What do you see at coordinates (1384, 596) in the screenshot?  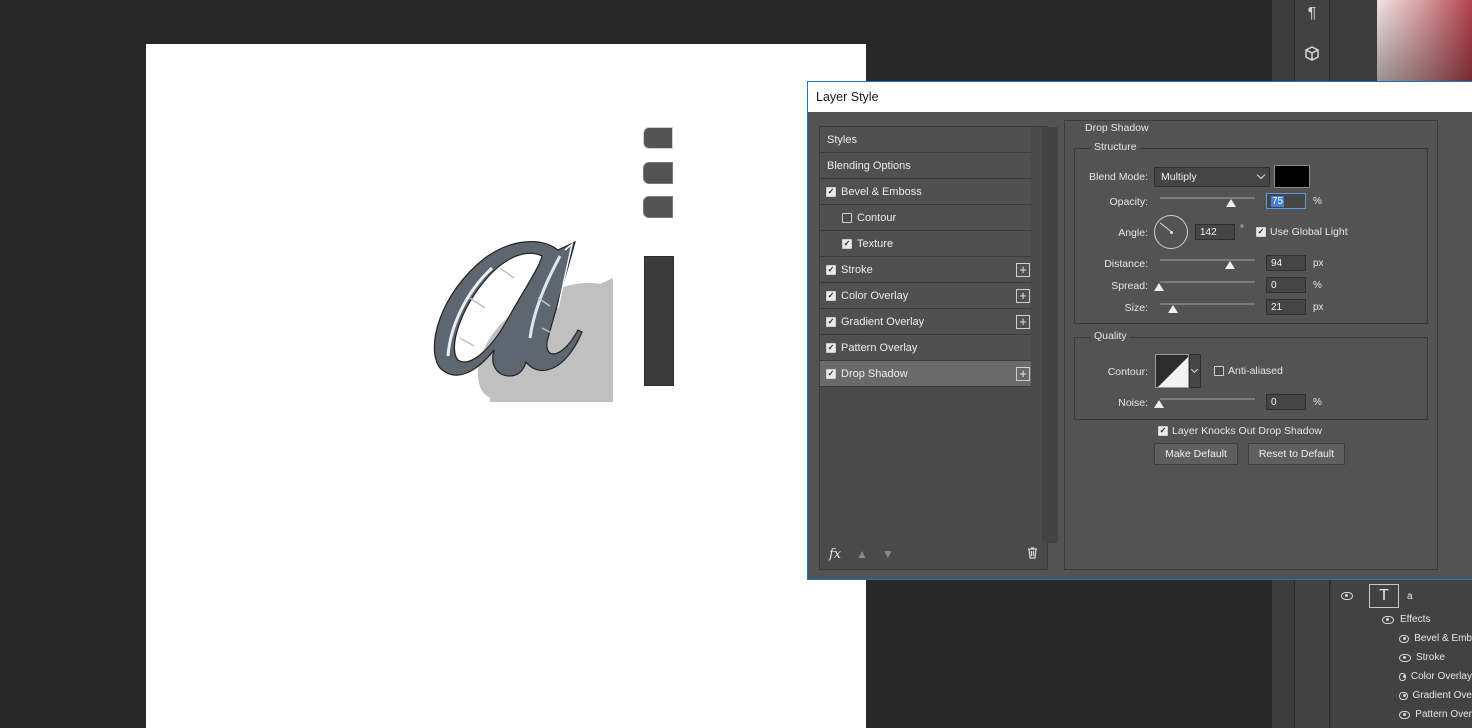 I see `text-layer-thumbnail-icon: T` at bounding box center [1384, 596].